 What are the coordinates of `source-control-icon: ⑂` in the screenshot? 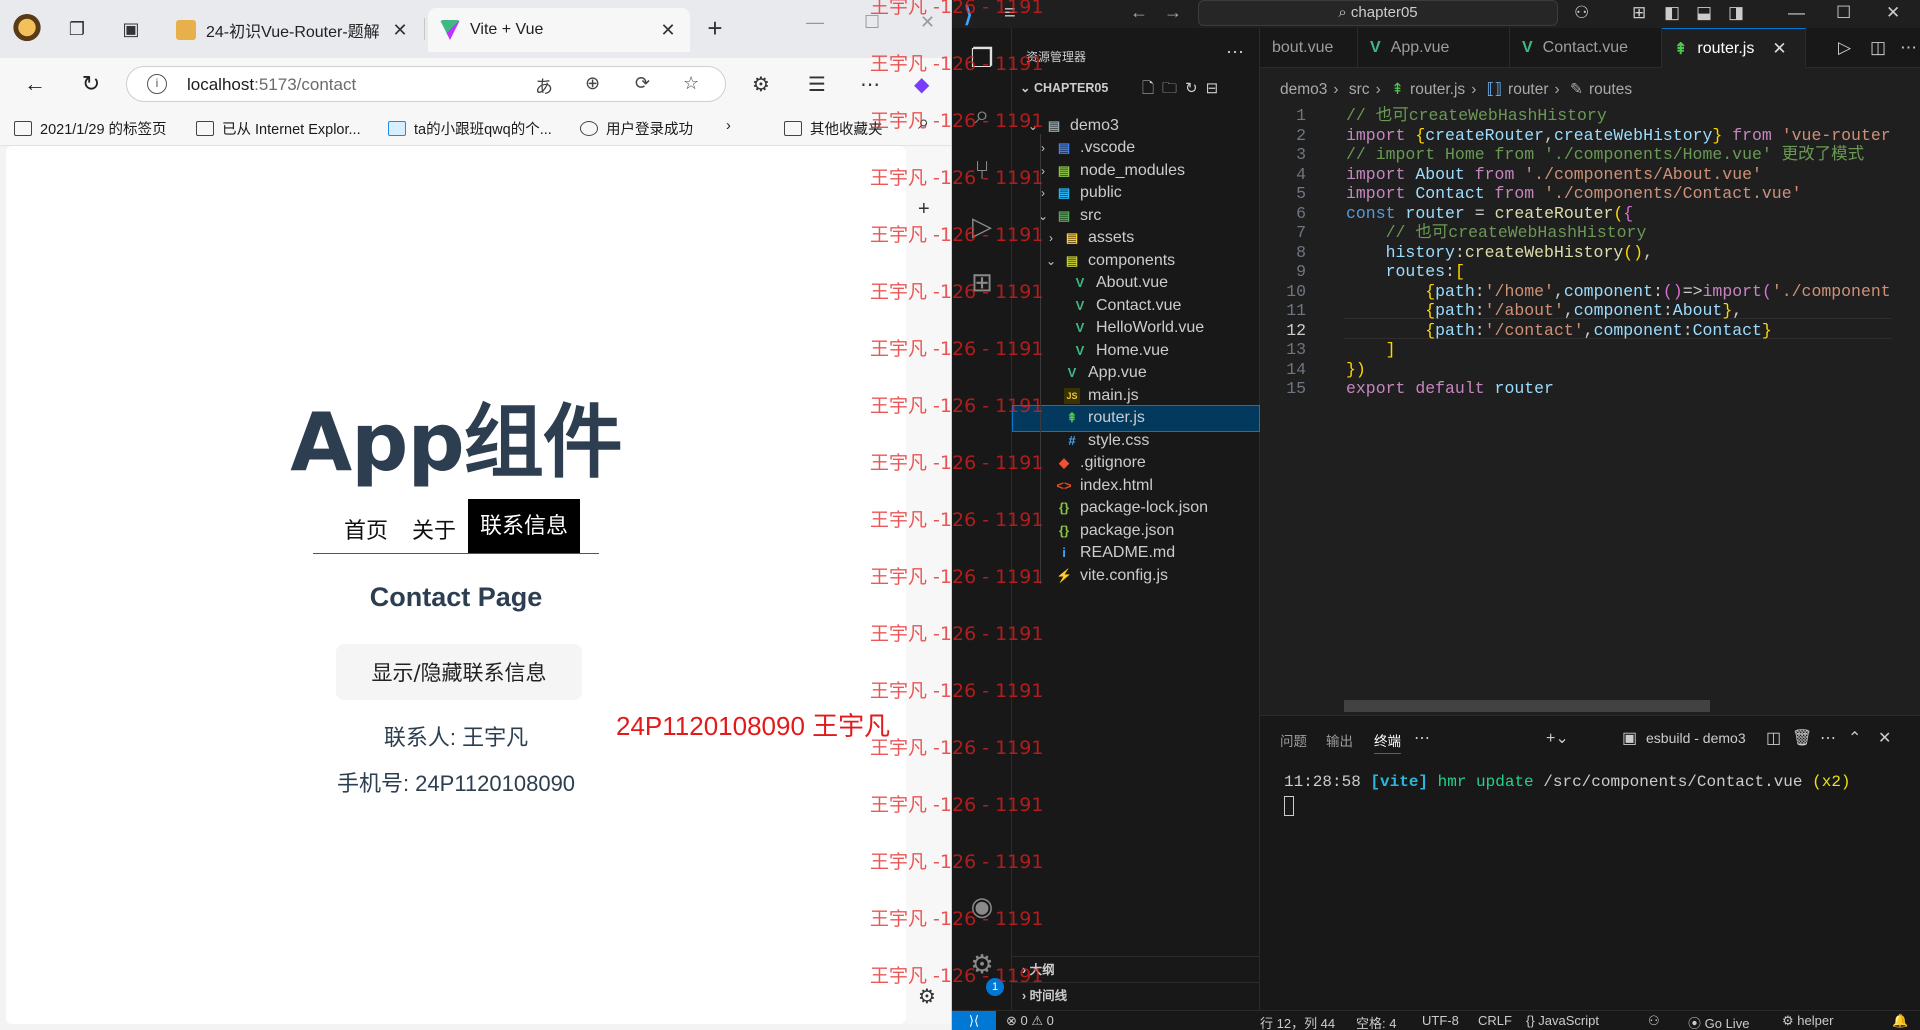 It's located at (982, 170).